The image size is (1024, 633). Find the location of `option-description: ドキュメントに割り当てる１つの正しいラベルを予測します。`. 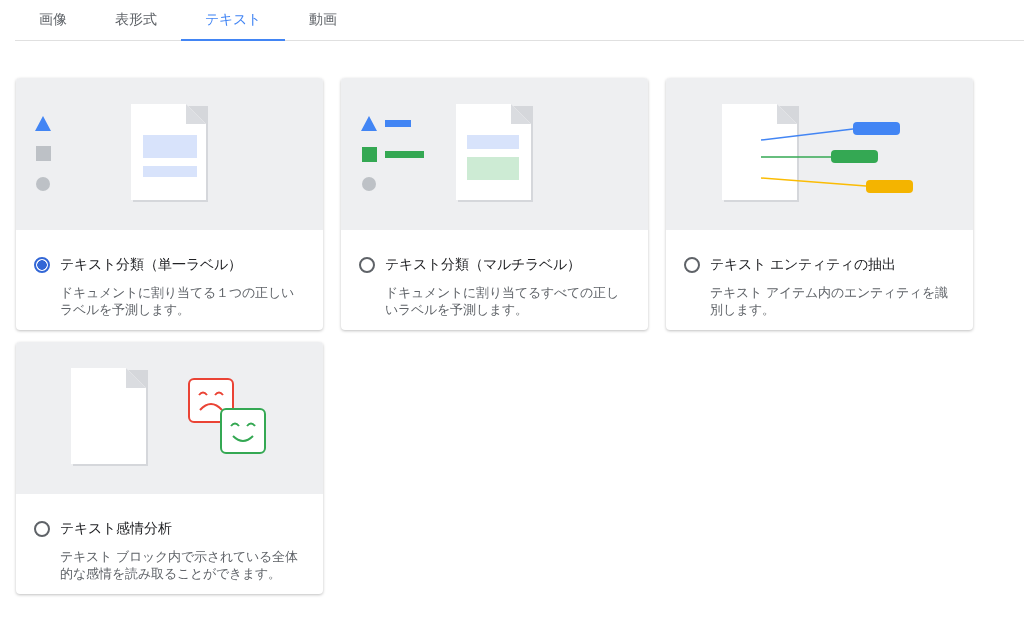

option-description: ドキュメントに割り当てる１つの正しいラベルを予測します。 is located at coordinates (177, 301).